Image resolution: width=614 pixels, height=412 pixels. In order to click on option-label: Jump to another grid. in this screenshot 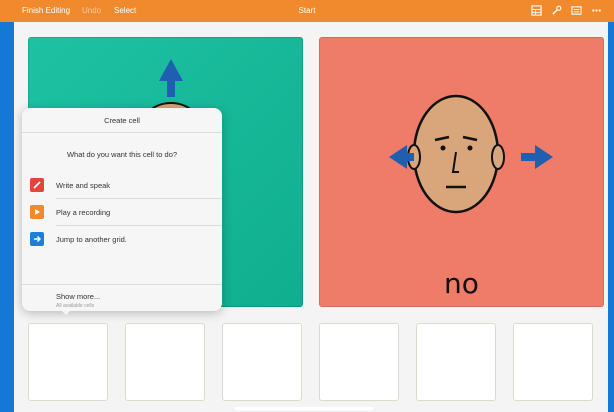, I will do `click(91, 239)`.